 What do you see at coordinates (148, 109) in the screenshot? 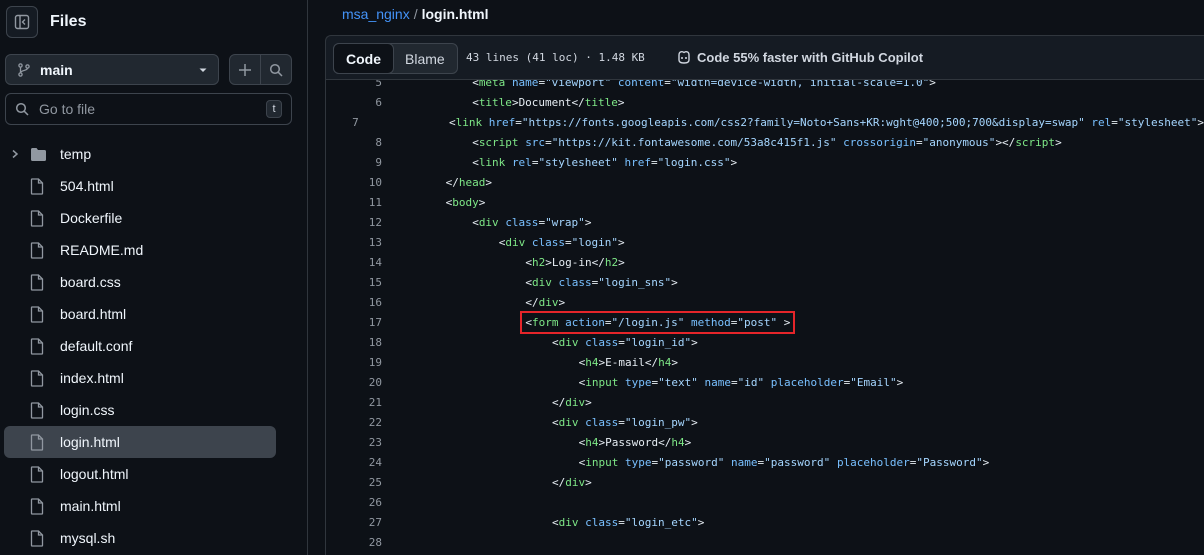
I see `go-to-file-input: Go to file t` at bounding box center [148, 109].